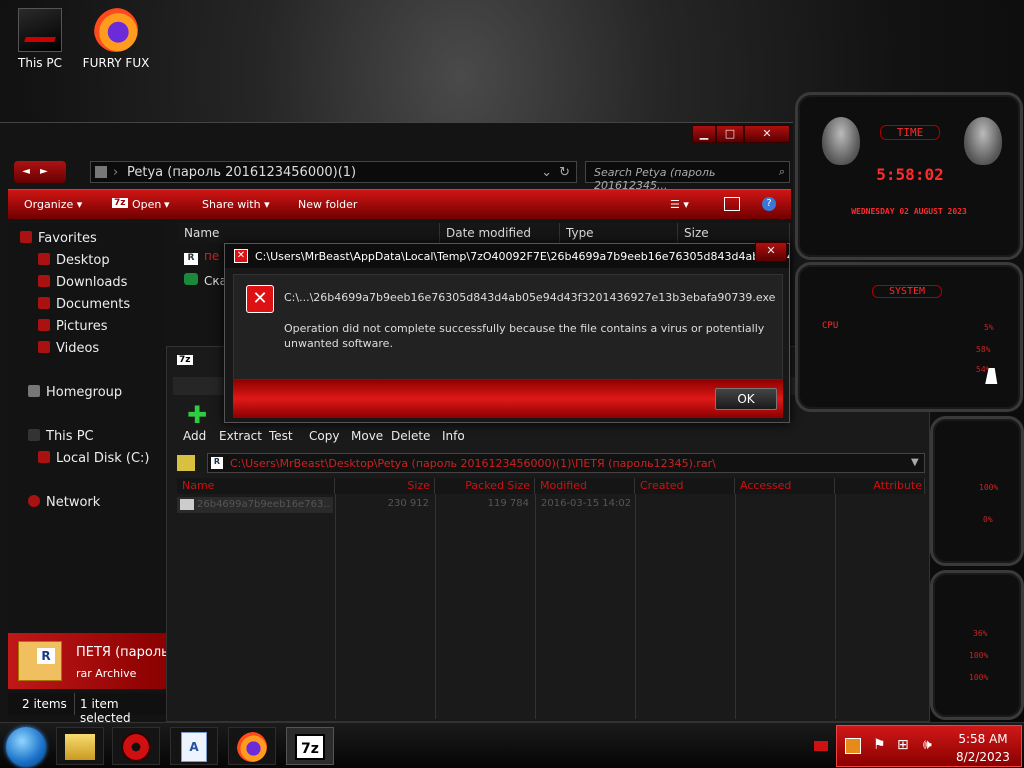 This screenshot has width=1024, height=768. What do you see at coordinates (44, 704) in the screenshot?
I see `item-count: 2 items` at bounding box center [44, 704].